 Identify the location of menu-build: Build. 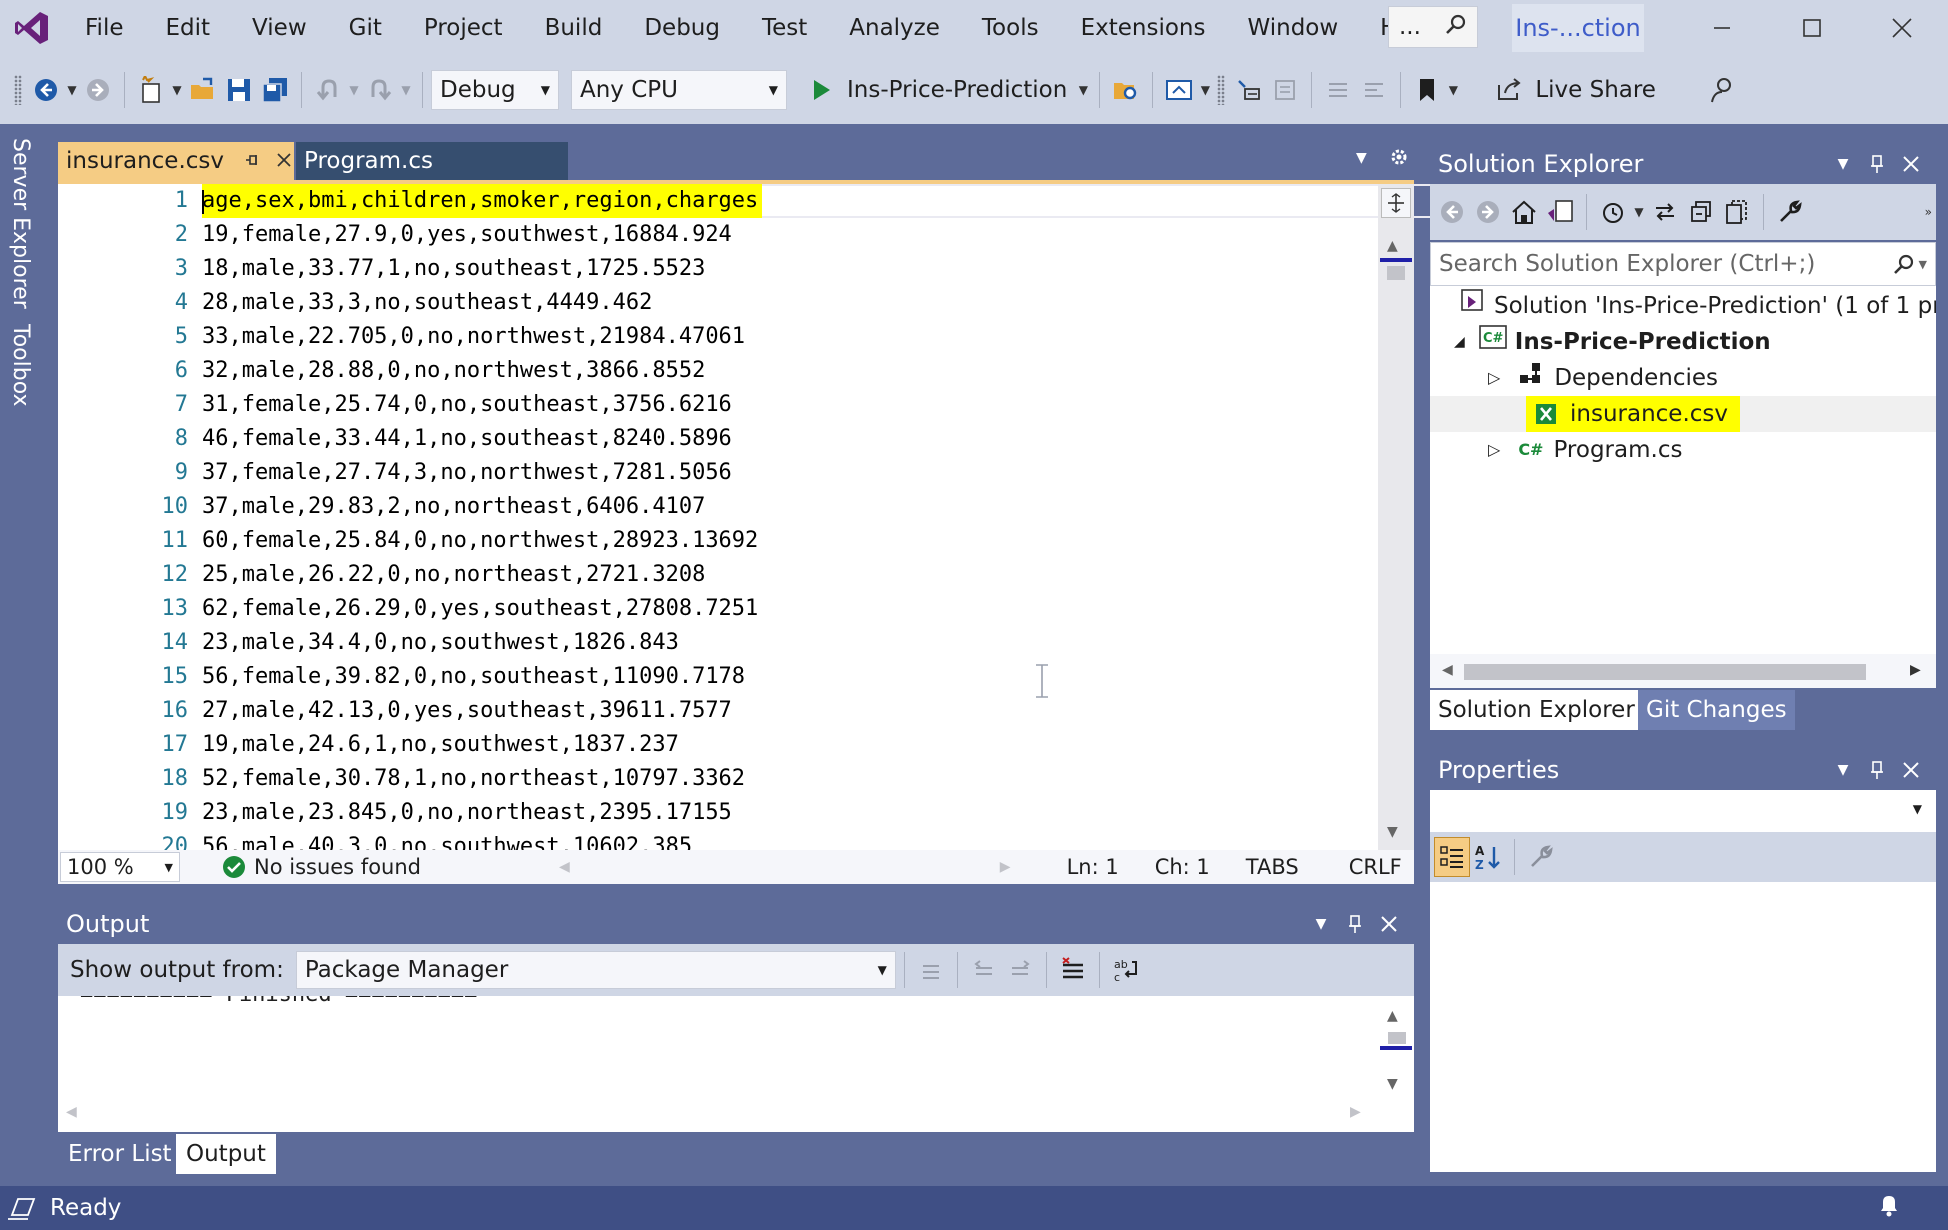
(574, 28).